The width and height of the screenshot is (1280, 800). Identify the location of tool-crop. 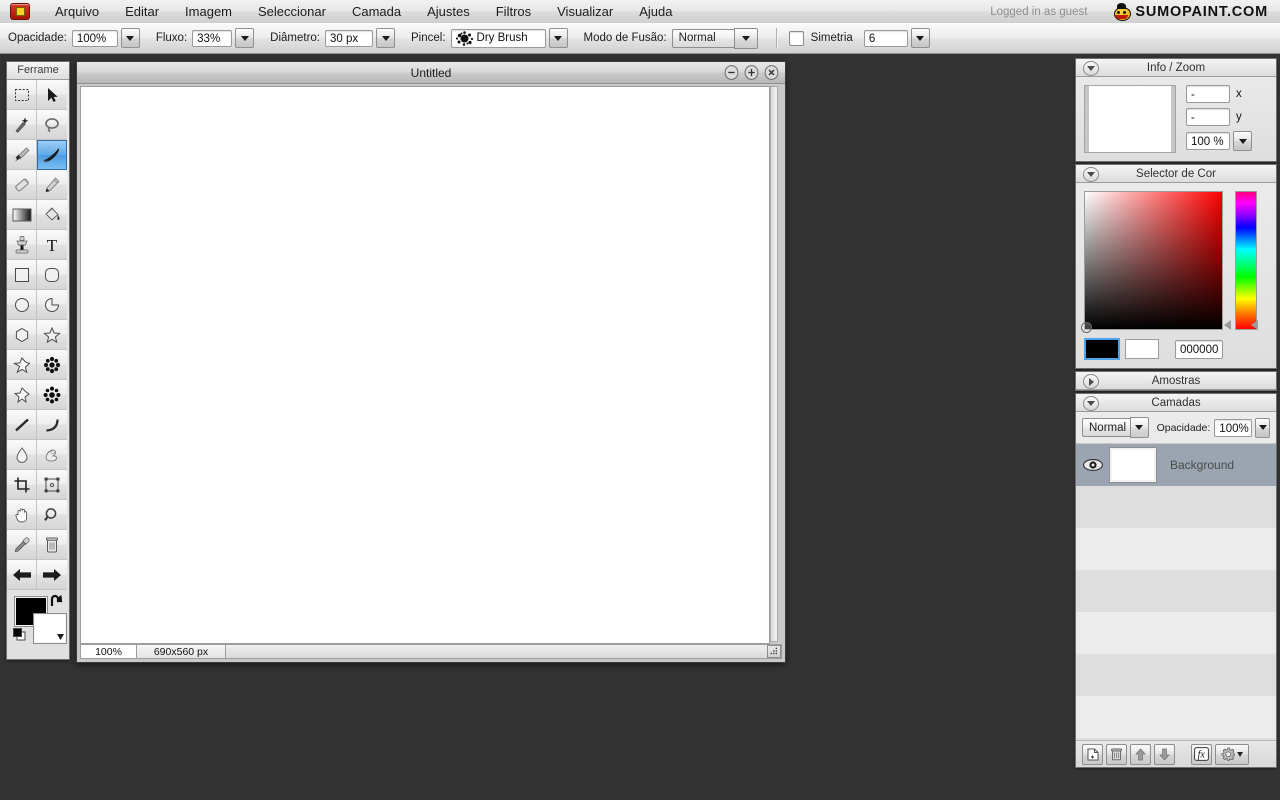
(22, 485).